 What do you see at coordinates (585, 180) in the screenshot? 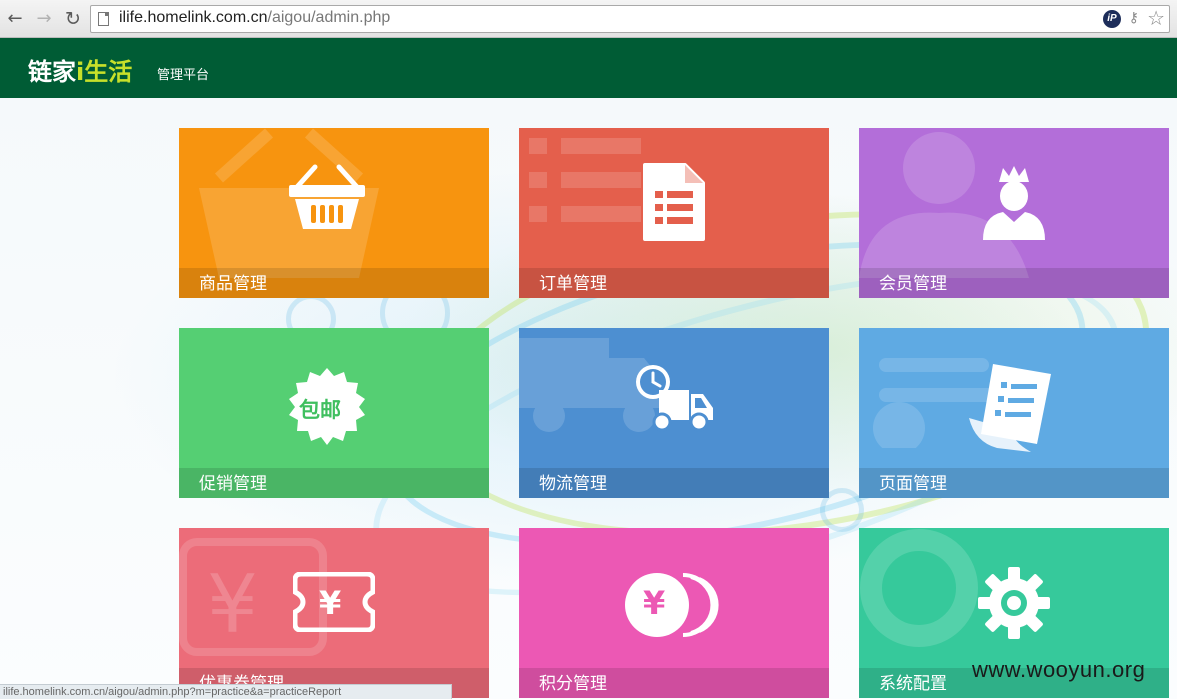
I see `list-watermark-icon` at bounding box center [585, 180].